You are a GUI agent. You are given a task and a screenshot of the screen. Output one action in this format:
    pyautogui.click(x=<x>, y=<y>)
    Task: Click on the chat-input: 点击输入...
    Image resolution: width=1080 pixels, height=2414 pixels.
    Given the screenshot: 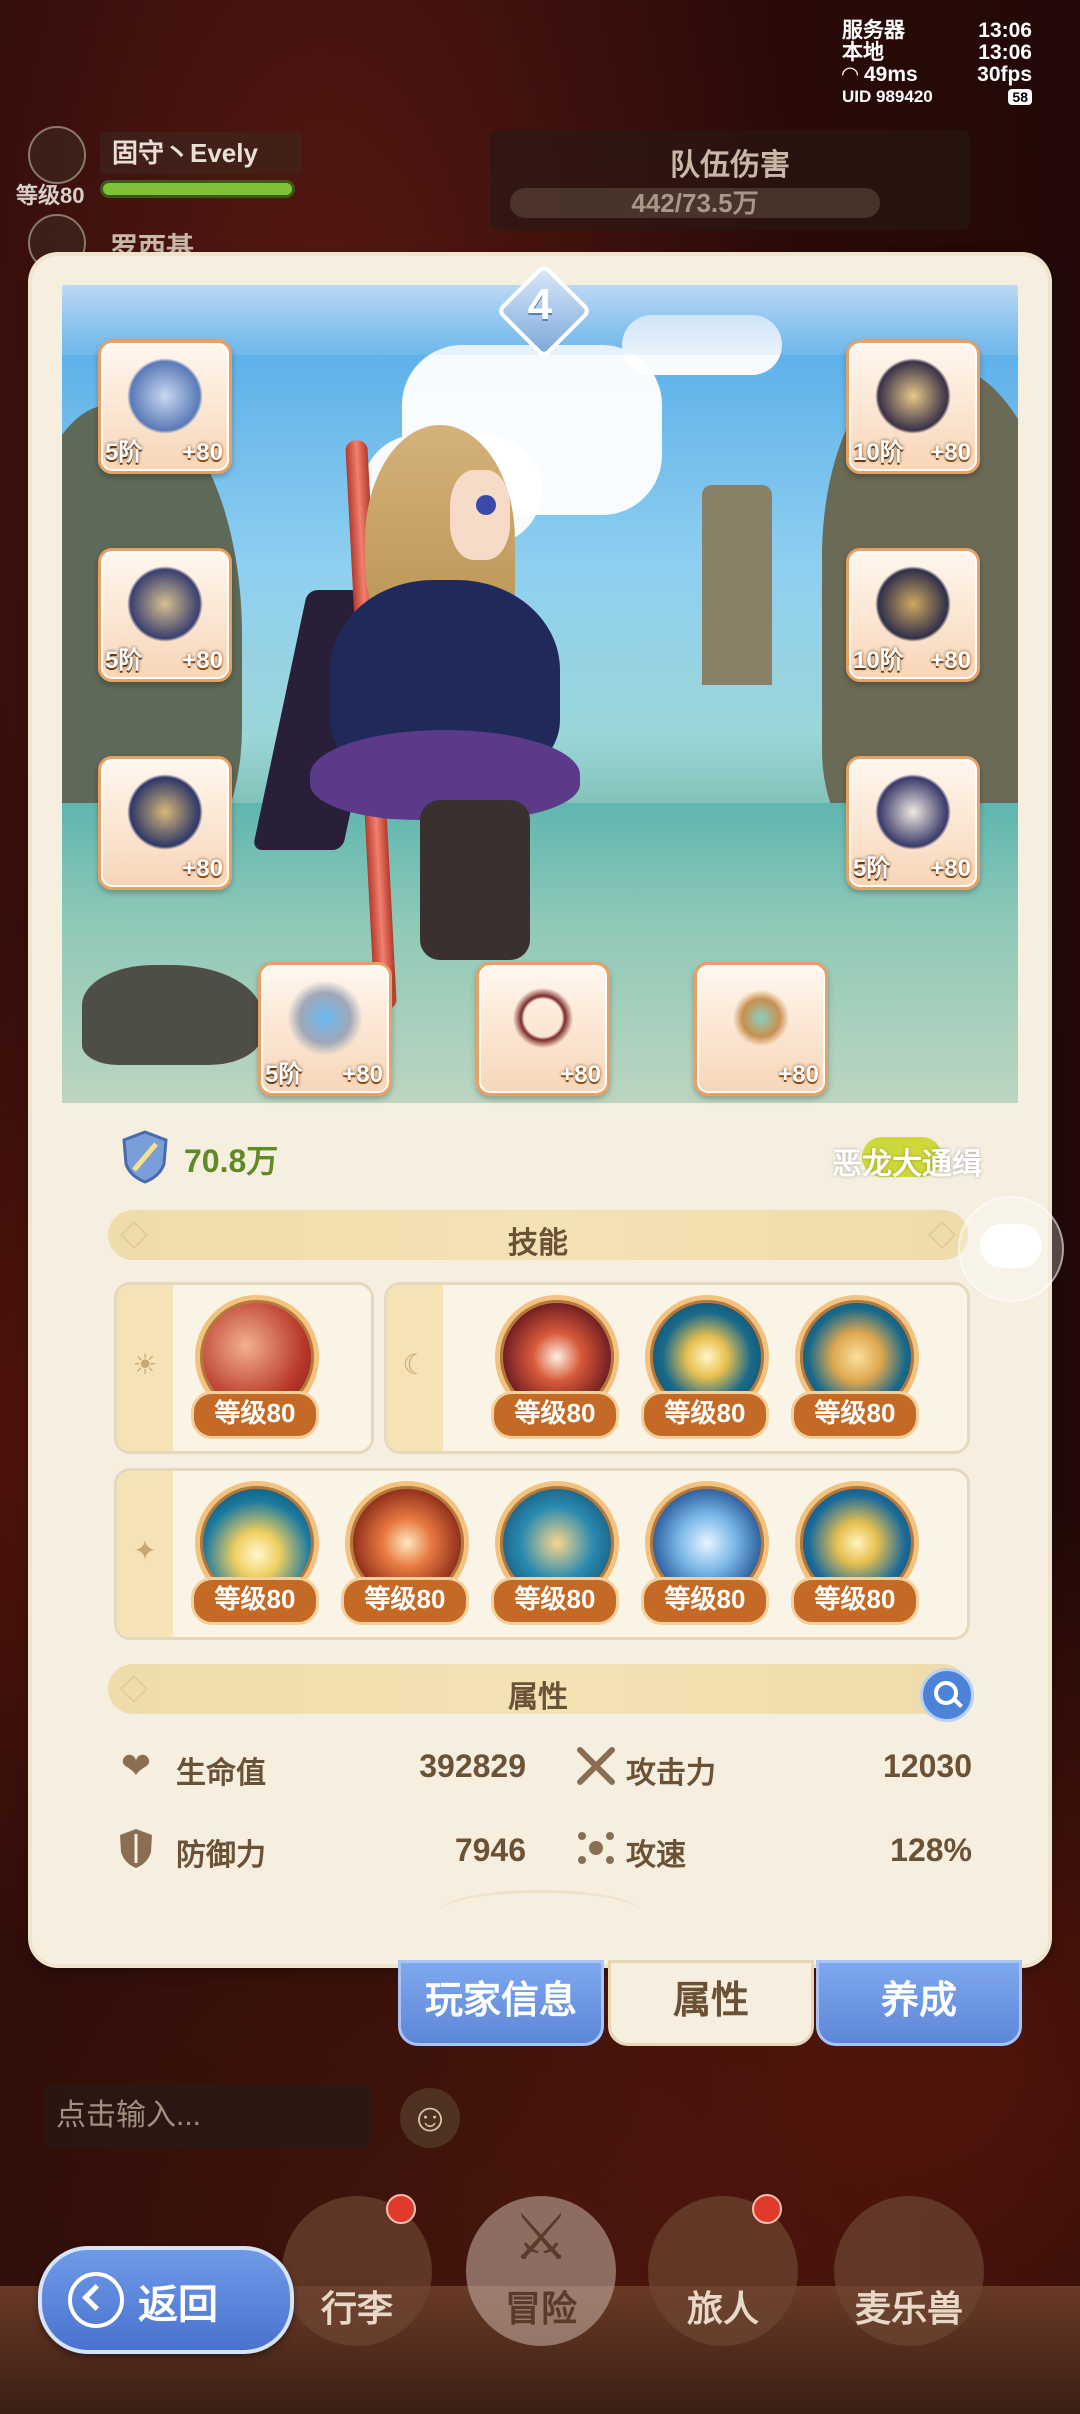 What is the action you would take?
    pyautogui.click(x=208, y=2116)
    